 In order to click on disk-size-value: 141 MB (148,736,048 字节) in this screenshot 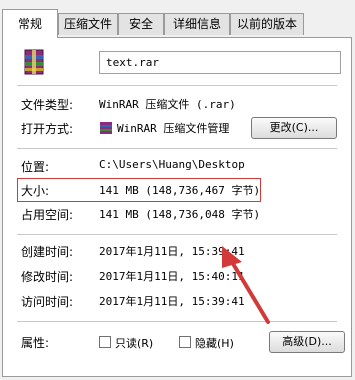, I will do `click(180, 214)`.